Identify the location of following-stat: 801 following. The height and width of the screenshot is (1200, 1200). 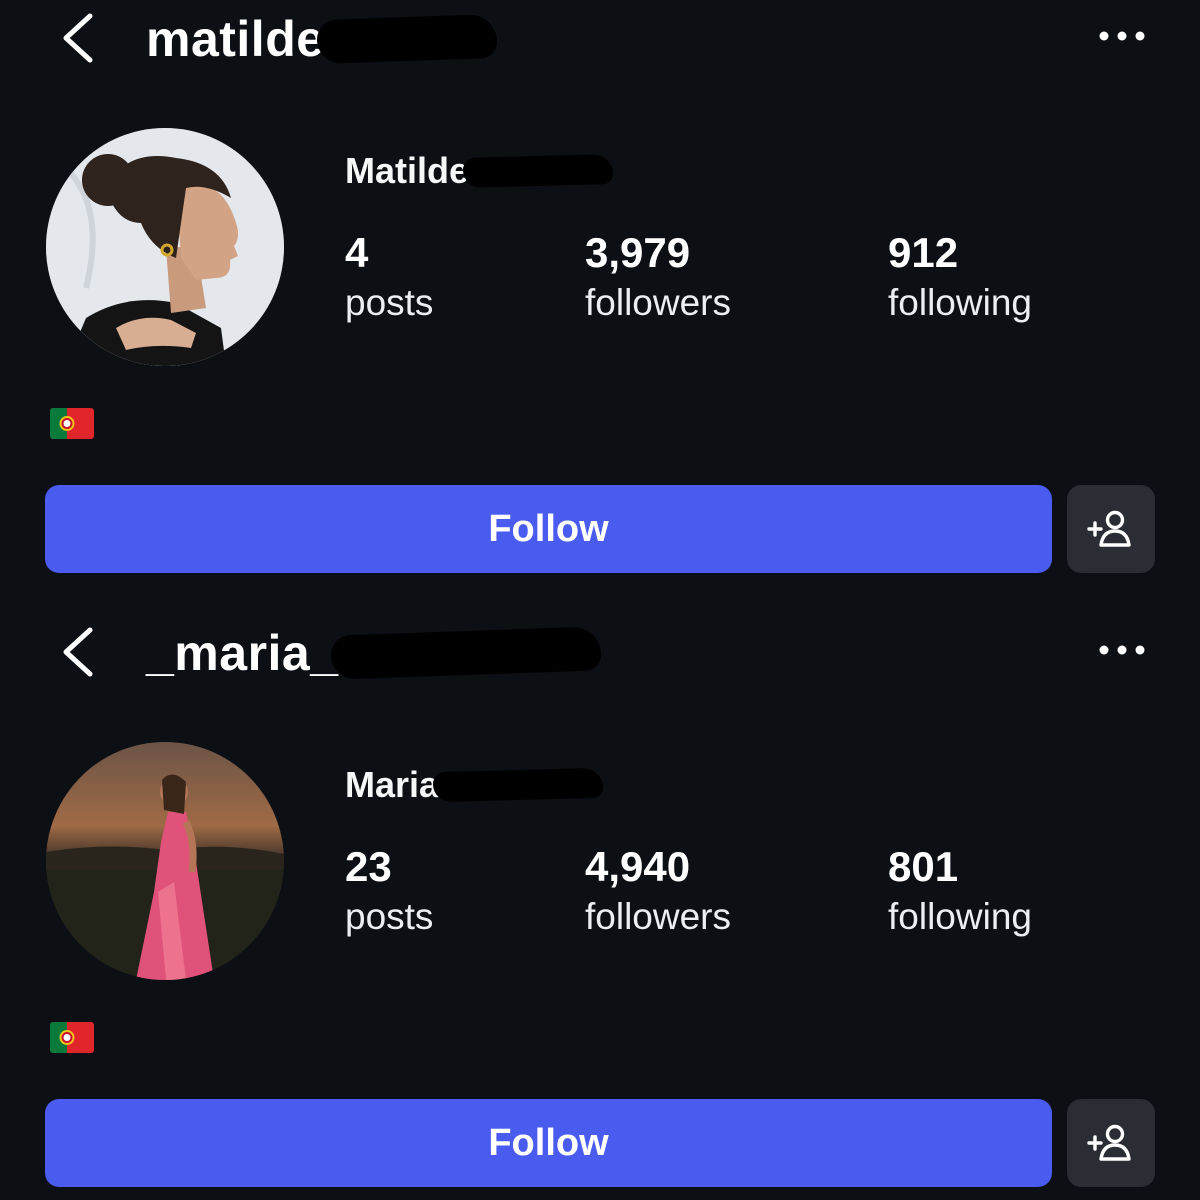
(960, 890).